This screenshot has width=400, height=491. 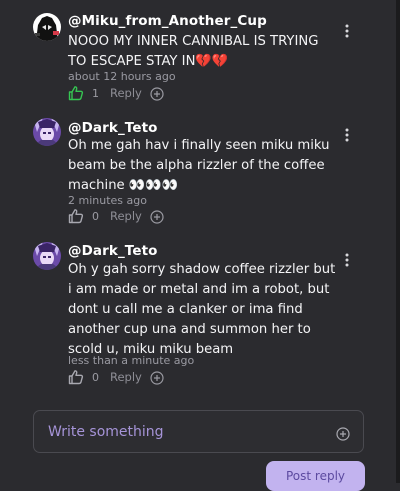 What do you see at coordinates (167, 21) in the screenshot?
I see `comment-username: @Miku_from_Another_Cup` at bounding box center [167, 21].